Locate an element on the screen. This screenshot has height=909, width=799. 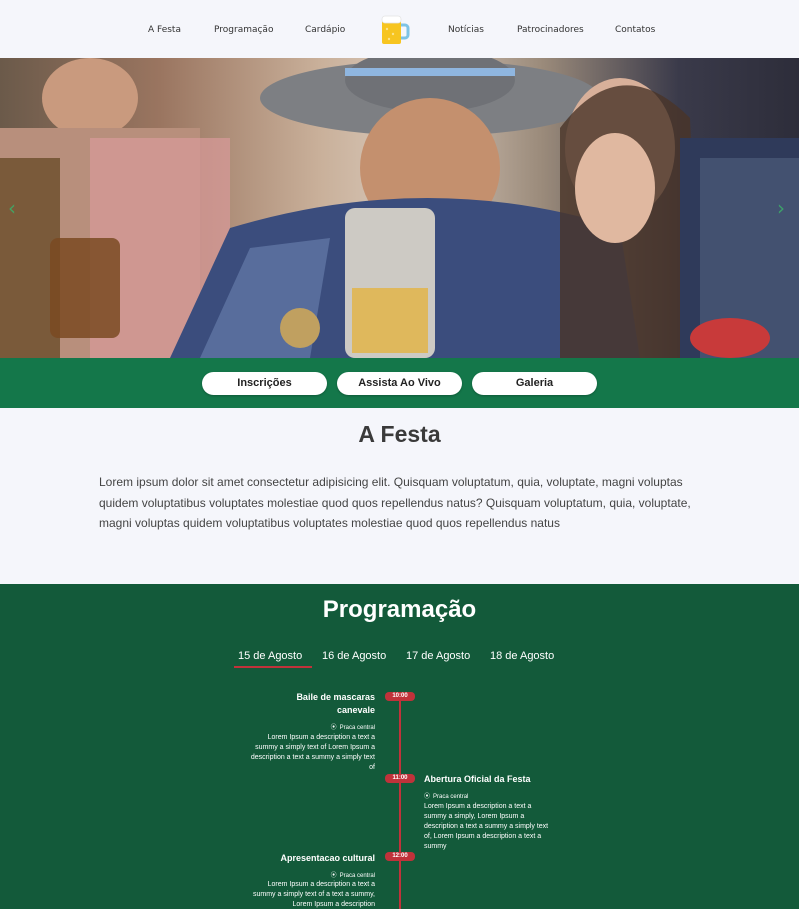
timeline-line is located at coordinates (400, 801).